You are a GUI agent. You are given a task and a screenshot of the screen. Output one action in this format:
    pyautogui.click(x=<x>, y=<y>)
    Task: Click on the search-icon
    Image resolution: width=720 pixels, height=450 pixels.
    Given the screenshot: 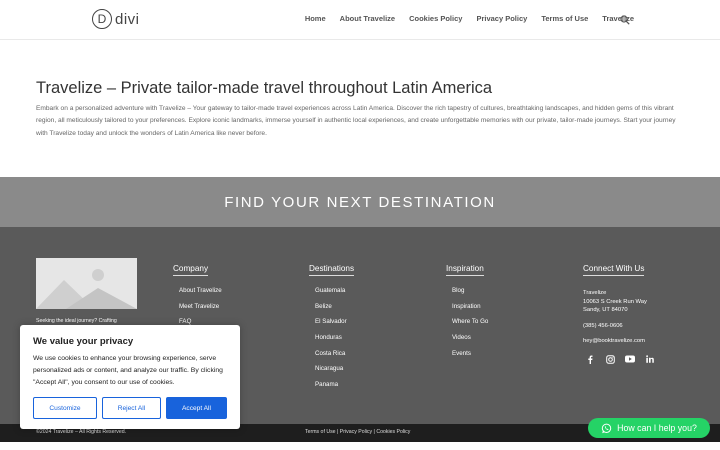 What is the action you would take?
    pyautogui.click(x=625, y=20)
    